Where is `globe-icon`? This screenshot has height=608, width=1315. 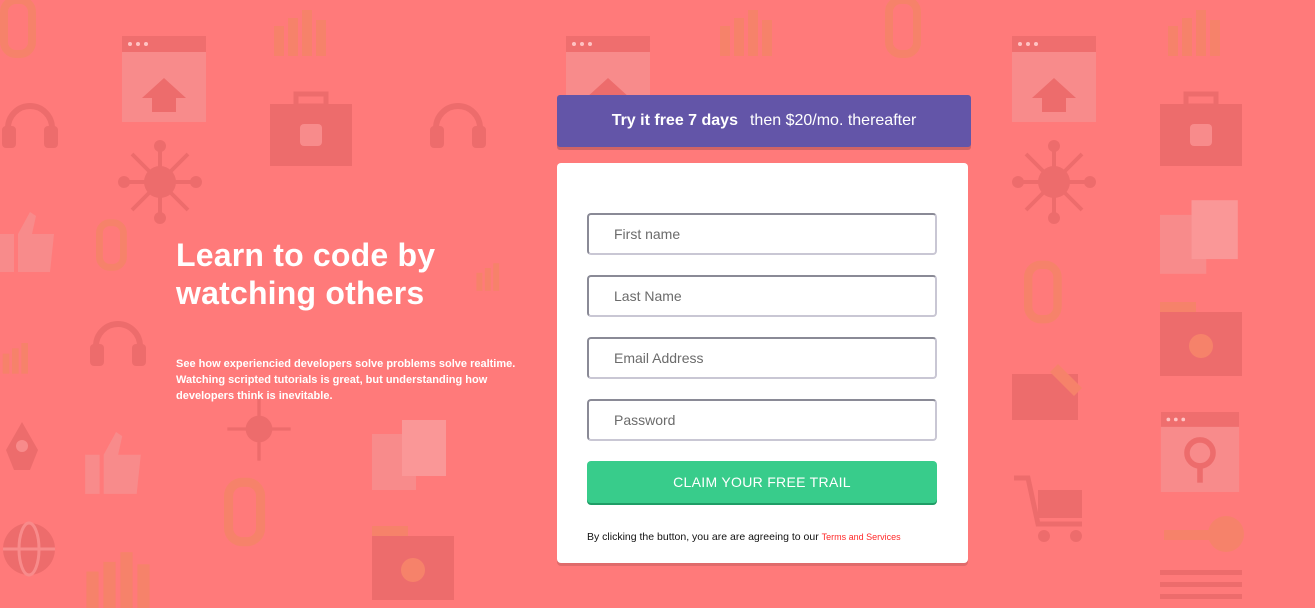
globe-icon is located at coordinates (29, 549).